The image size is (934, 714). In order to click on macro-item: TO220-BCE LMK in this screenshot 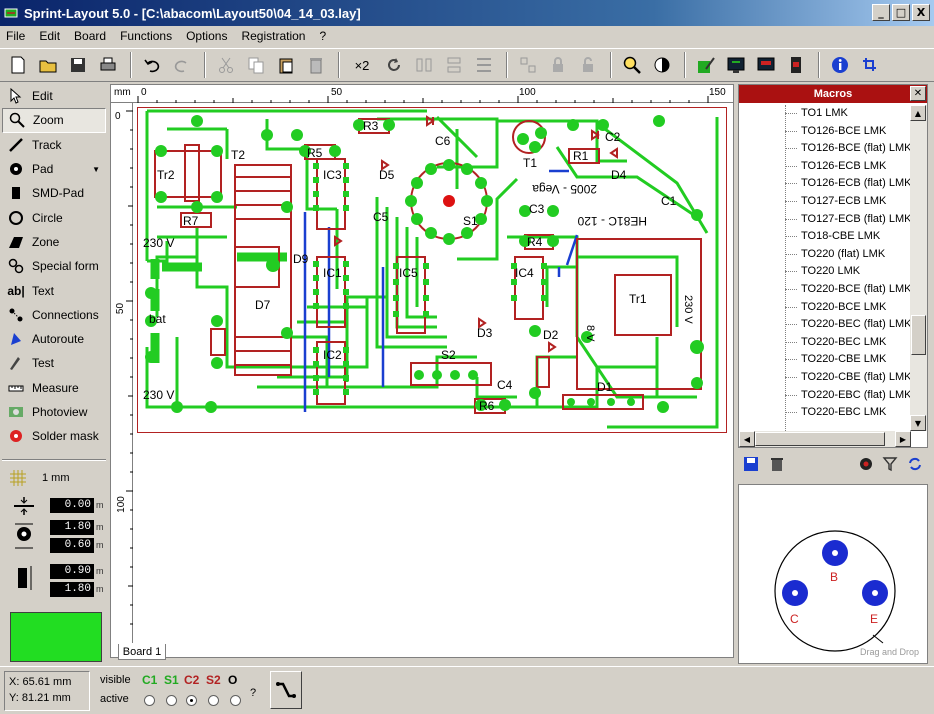, I will do `click(825, 308)`.